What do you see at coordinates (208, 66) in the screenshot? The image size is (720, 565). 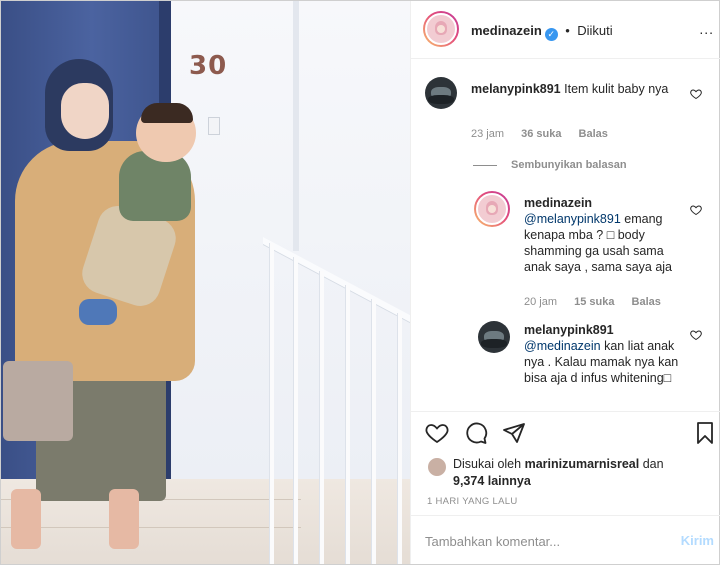 I see `house-number: 30` at bounding box center [208, 66].